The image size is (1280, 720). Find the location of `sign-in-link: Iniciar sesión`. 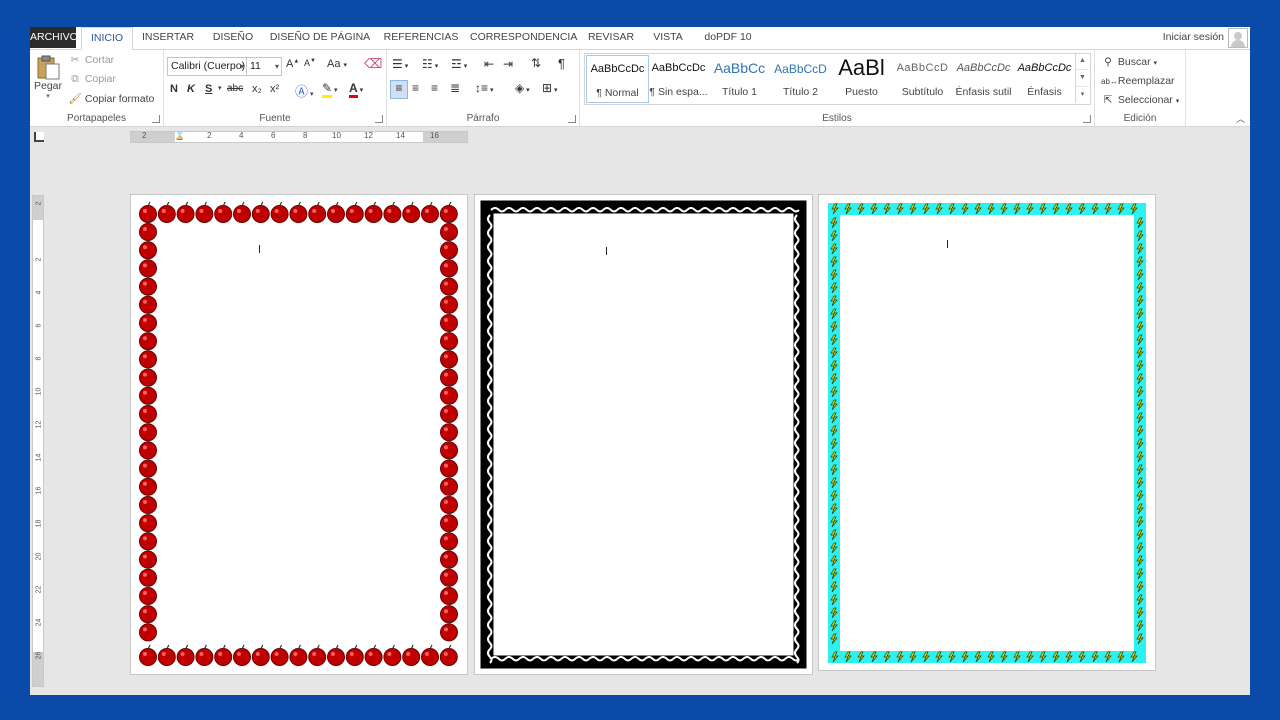

sign-in-link: Iniciar sesión is located at coordinates (1193, 37).